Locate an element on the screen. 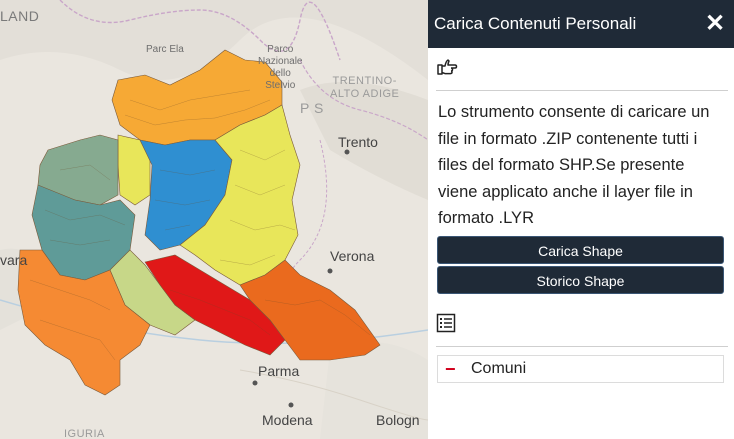 Image resolution: width=734 pixels, height=439 pixels. map-label-bologna: Bologn is located at coordinates (398, 420).